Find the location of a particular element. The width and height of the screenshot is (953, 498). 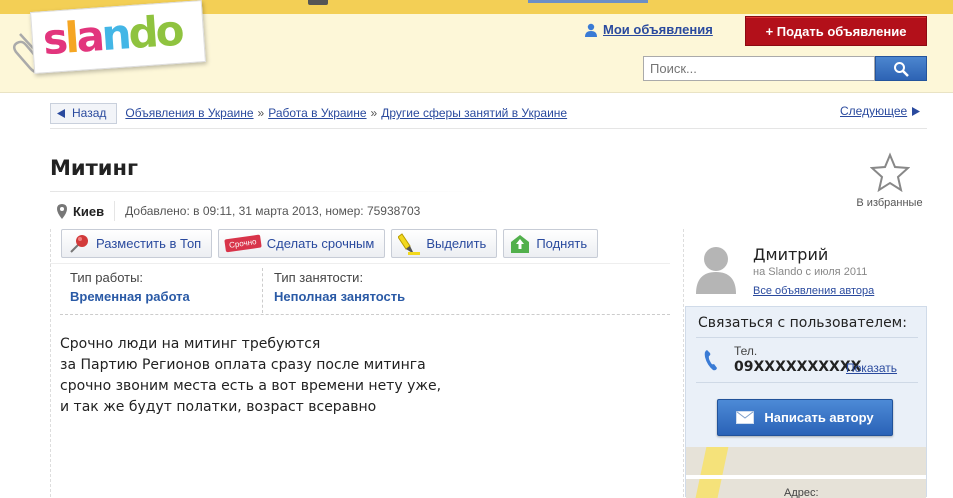

description-line: Срочно люди на митинг требуются is located at coordinates (190, 344).